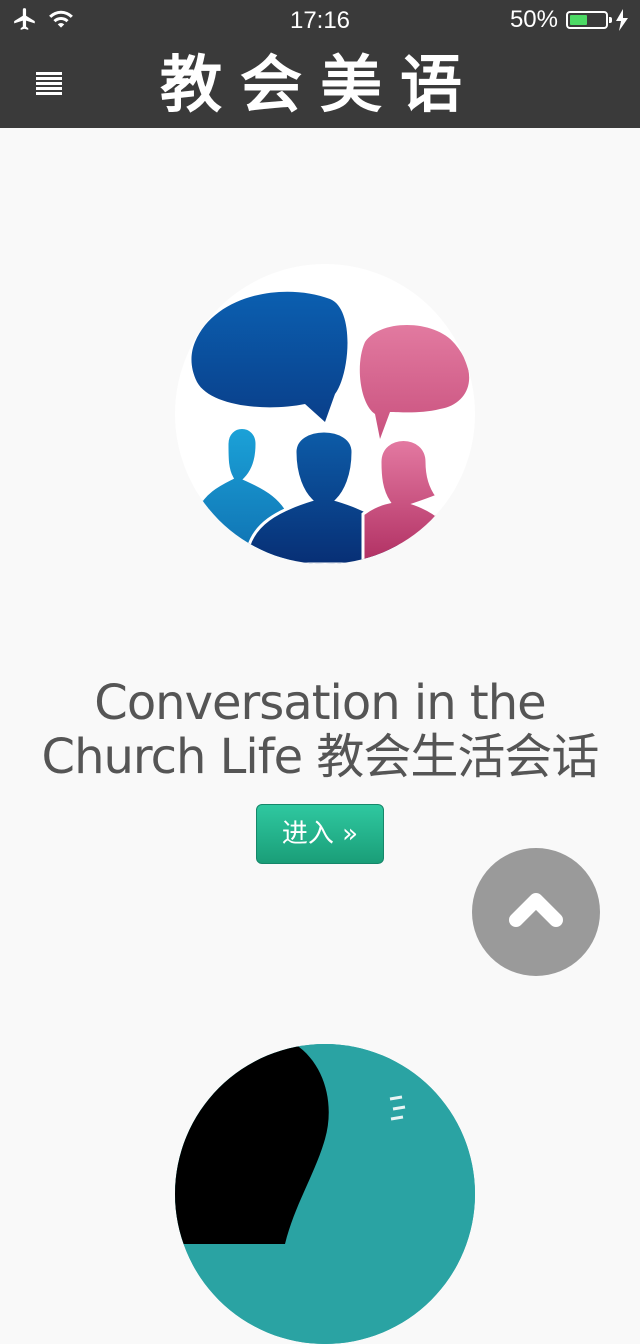  I want to click on enter-button: 进入 », so click(320, 834).